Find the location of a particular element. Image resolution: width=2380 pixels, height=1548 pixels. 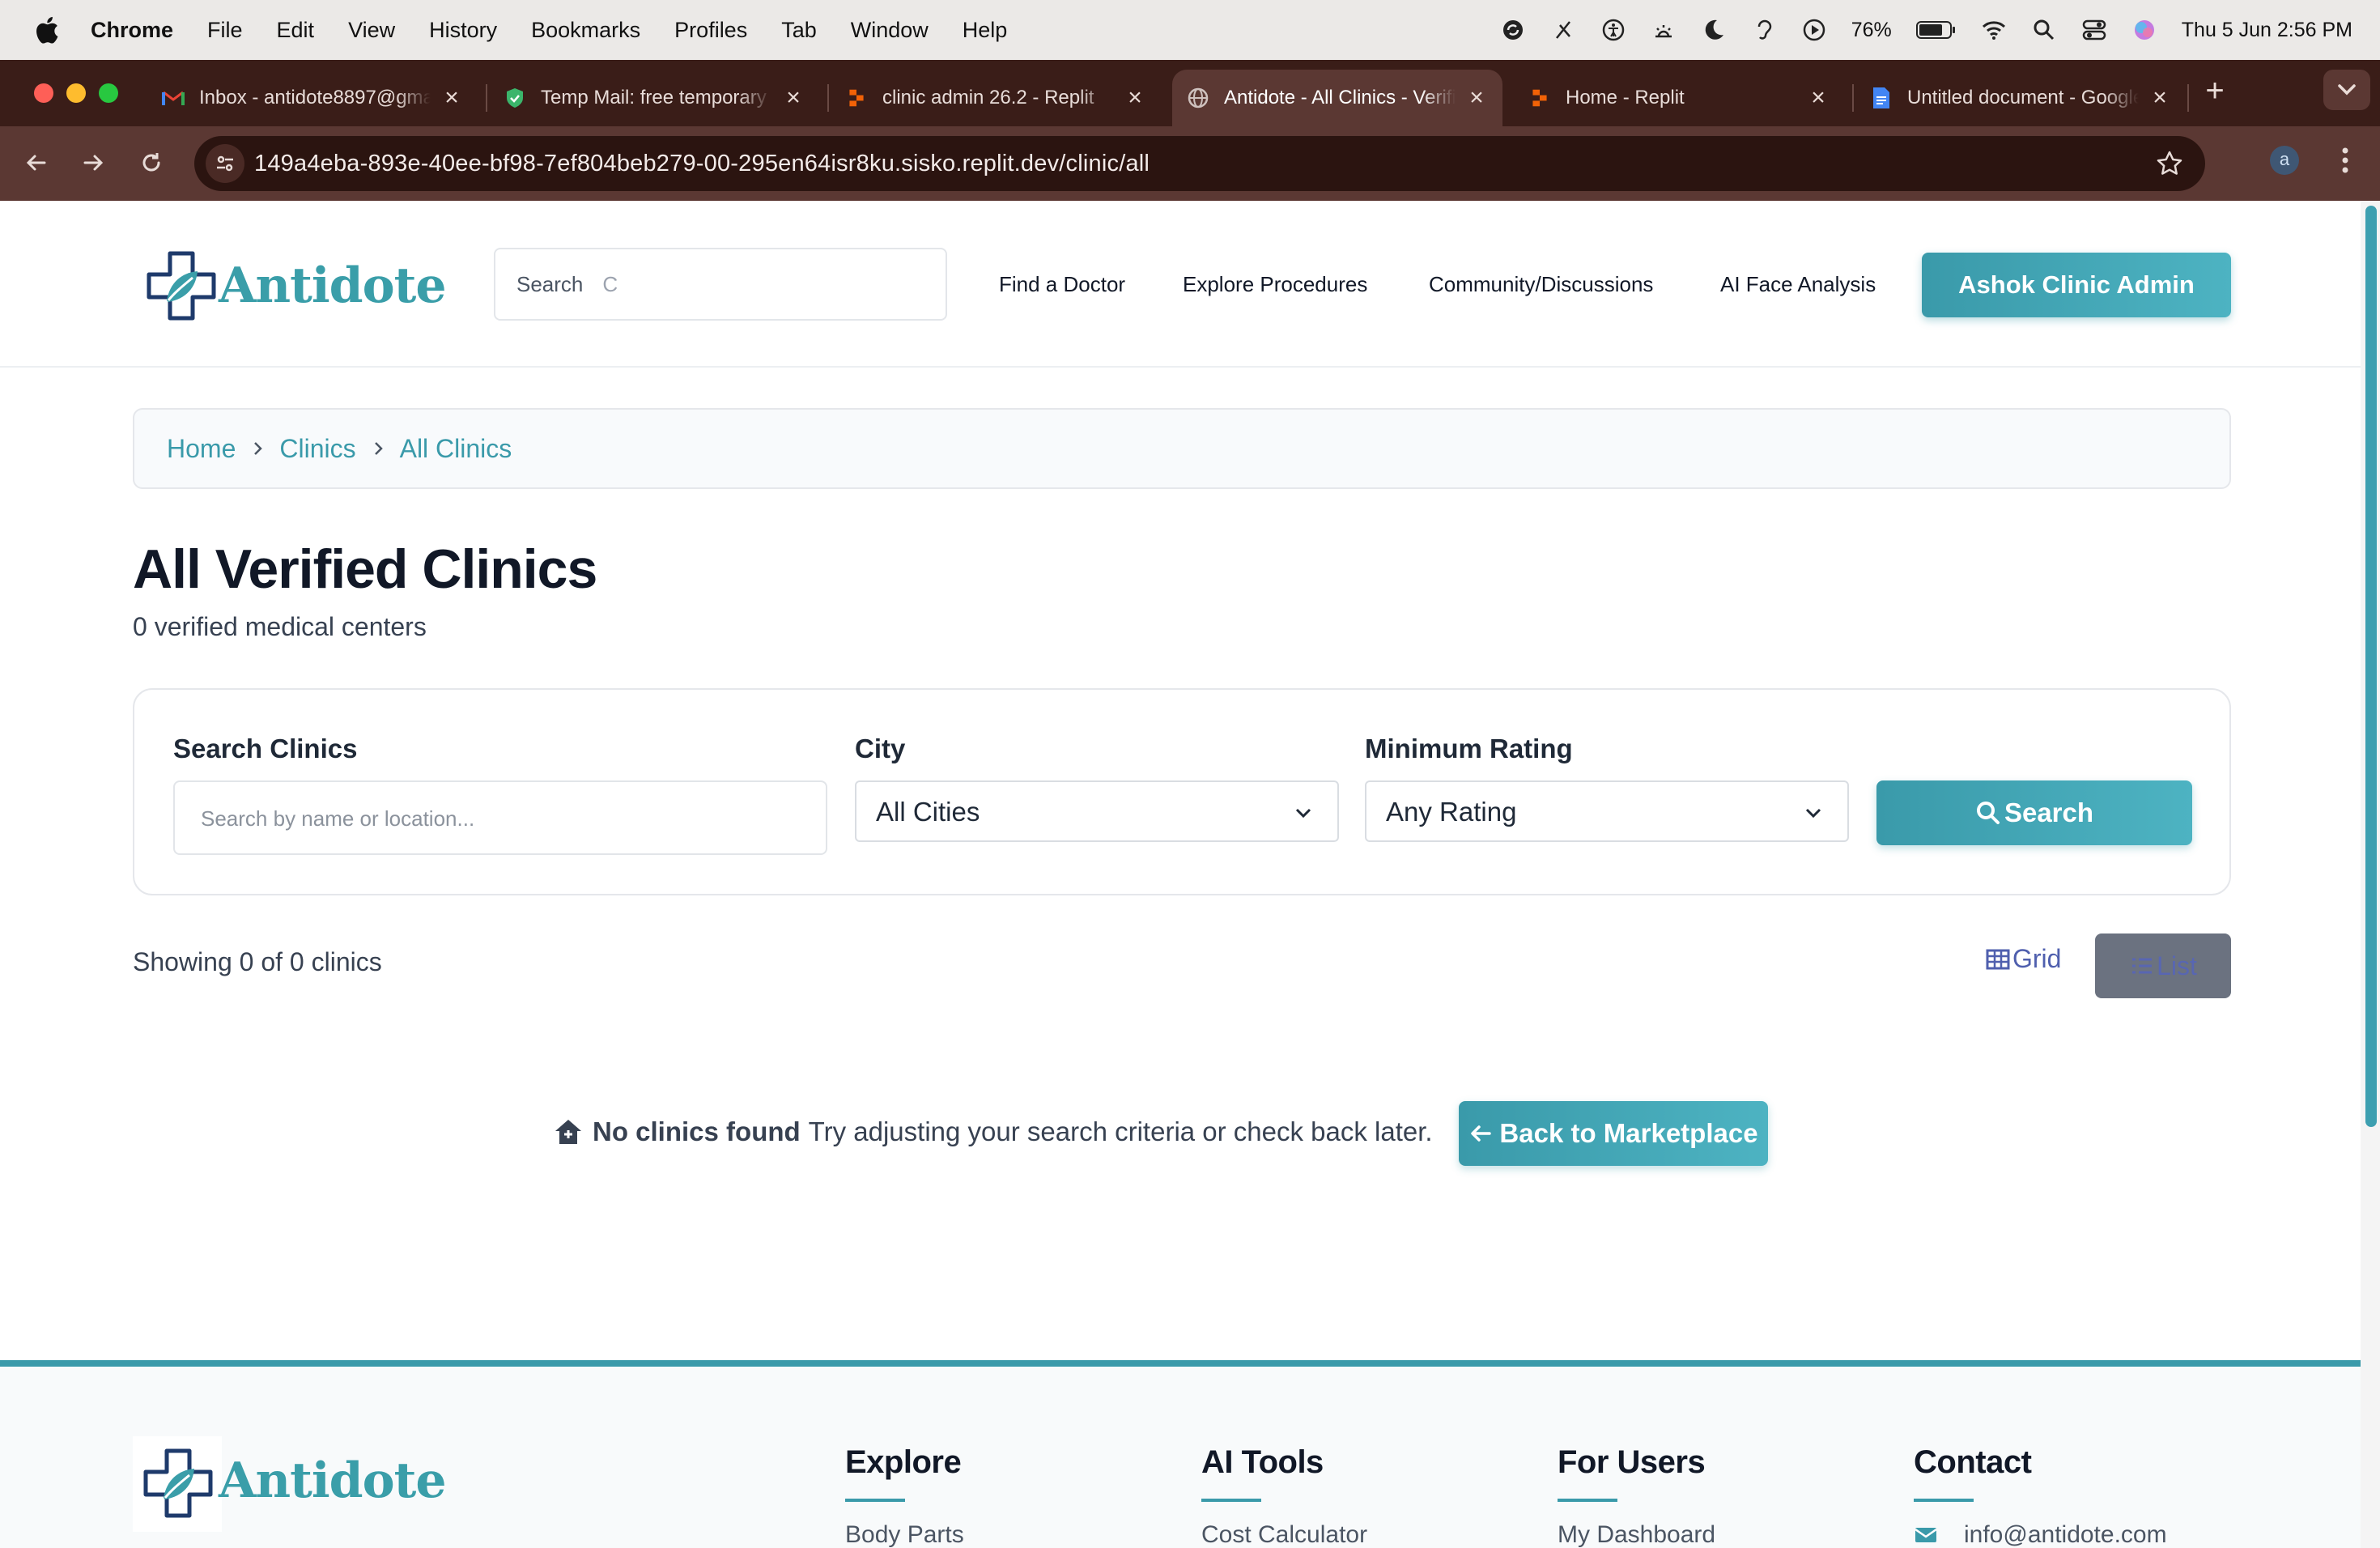

site-logo: Antidote is located at coordinates (297, 286).